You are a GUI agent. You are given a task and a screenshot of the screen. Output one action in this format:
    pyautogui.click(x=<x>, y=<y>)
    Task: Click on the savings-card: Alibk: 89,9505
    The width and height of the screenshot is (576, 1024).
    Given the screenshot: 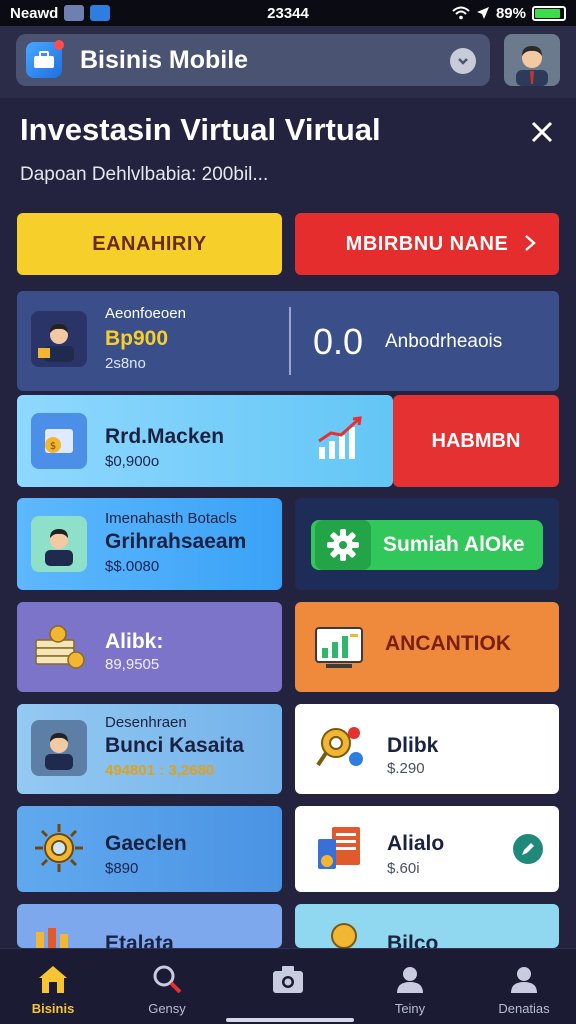 What is the action you would take?
    pyautogui.click(x=149, y=647)
    